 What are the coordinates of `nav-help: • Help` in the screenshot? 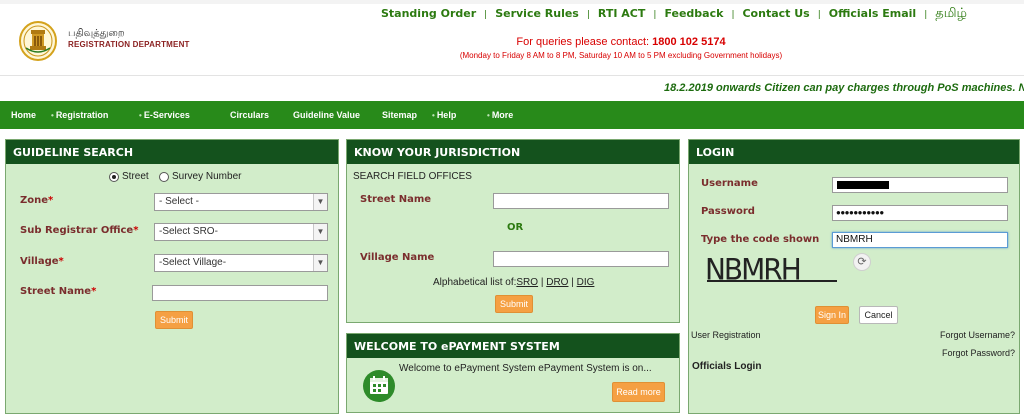 It's located at (444, 115).